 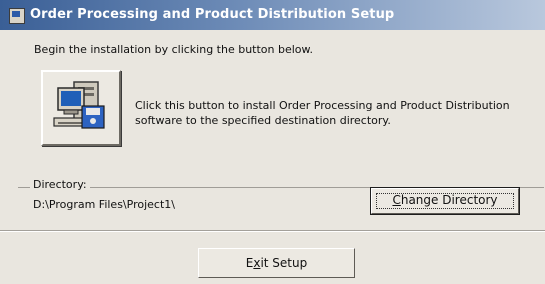 I want to click on exit-setup-button: Exit Setup, so click(x=276, y=263).